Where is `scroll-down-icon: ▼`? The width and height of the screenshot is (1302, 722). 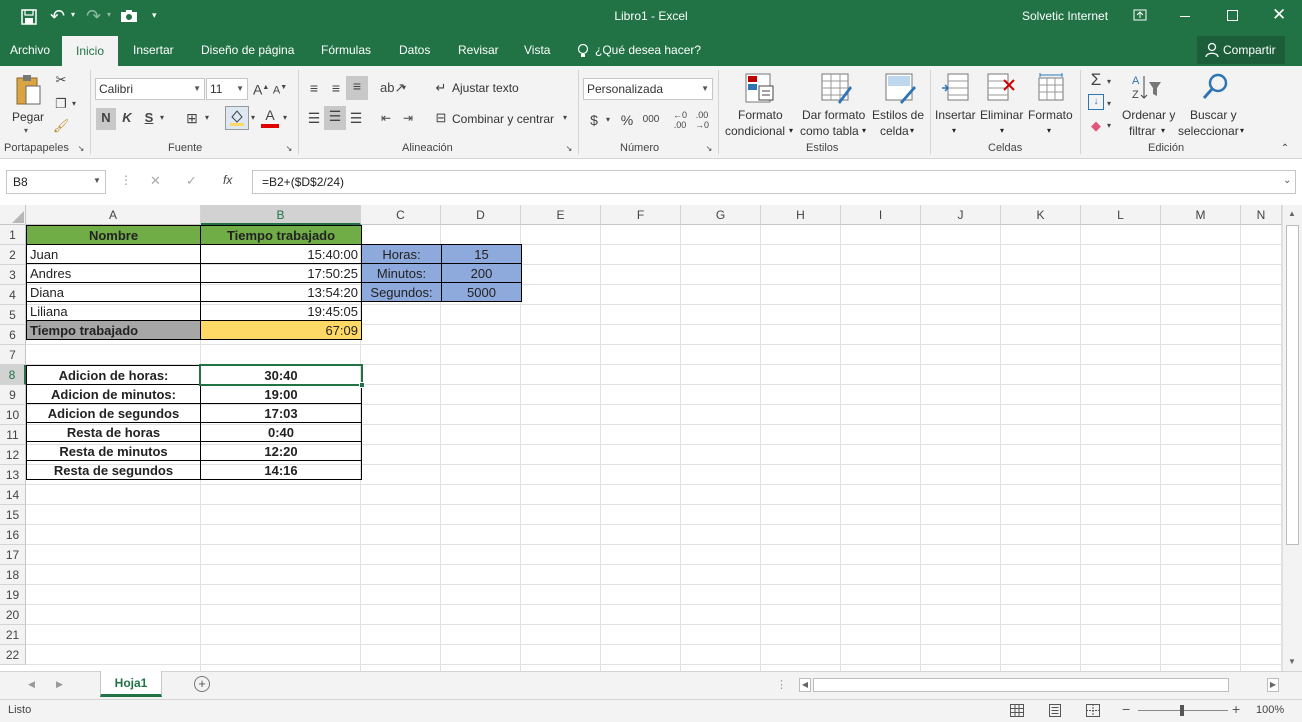 scroll-down-icon: ▼ is located at coordinates (1292, 661).